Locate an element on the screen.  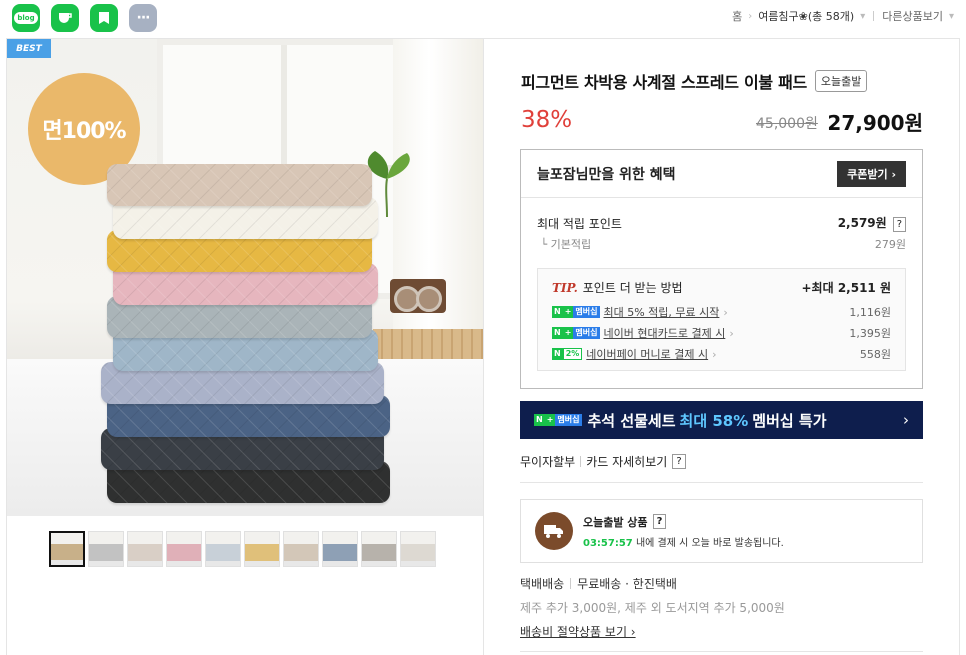
share-icons: blog ··· is located at coordinates (84, 18).